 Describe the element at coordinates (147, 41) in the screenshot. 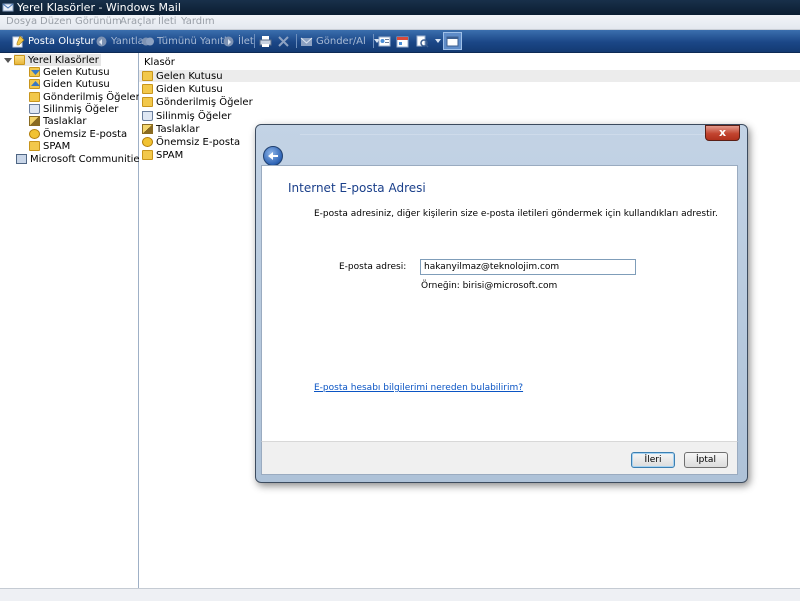

I see `reply-all-icon` at that location.